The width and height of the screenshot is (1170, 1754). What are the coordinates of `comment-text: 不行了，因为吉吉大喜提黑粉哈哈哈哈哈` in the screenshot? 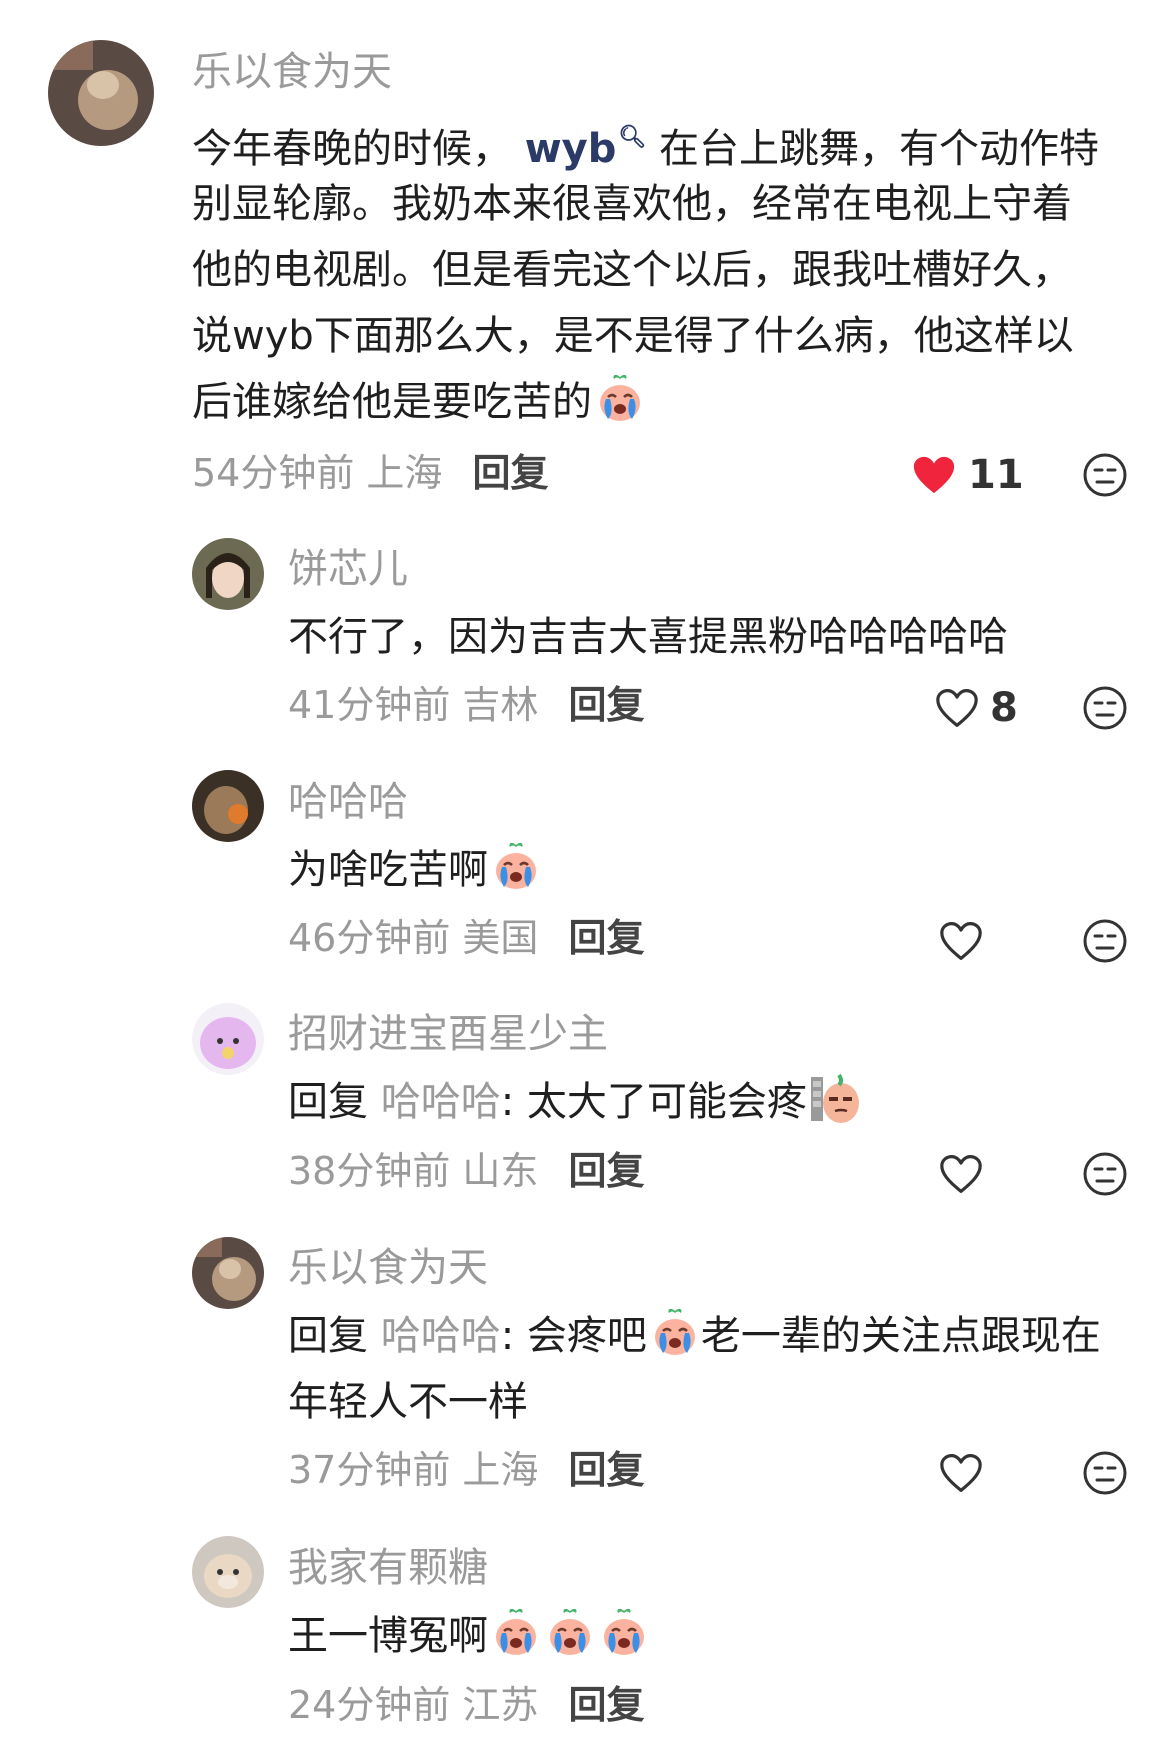 It's located at (648, 637).